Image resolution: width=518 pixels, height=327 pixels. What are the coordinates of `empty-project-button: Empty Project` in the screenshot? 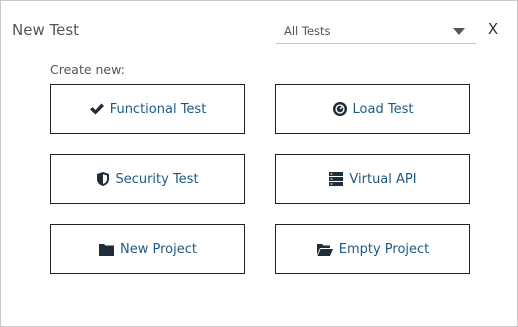 It's located at (372, 249).